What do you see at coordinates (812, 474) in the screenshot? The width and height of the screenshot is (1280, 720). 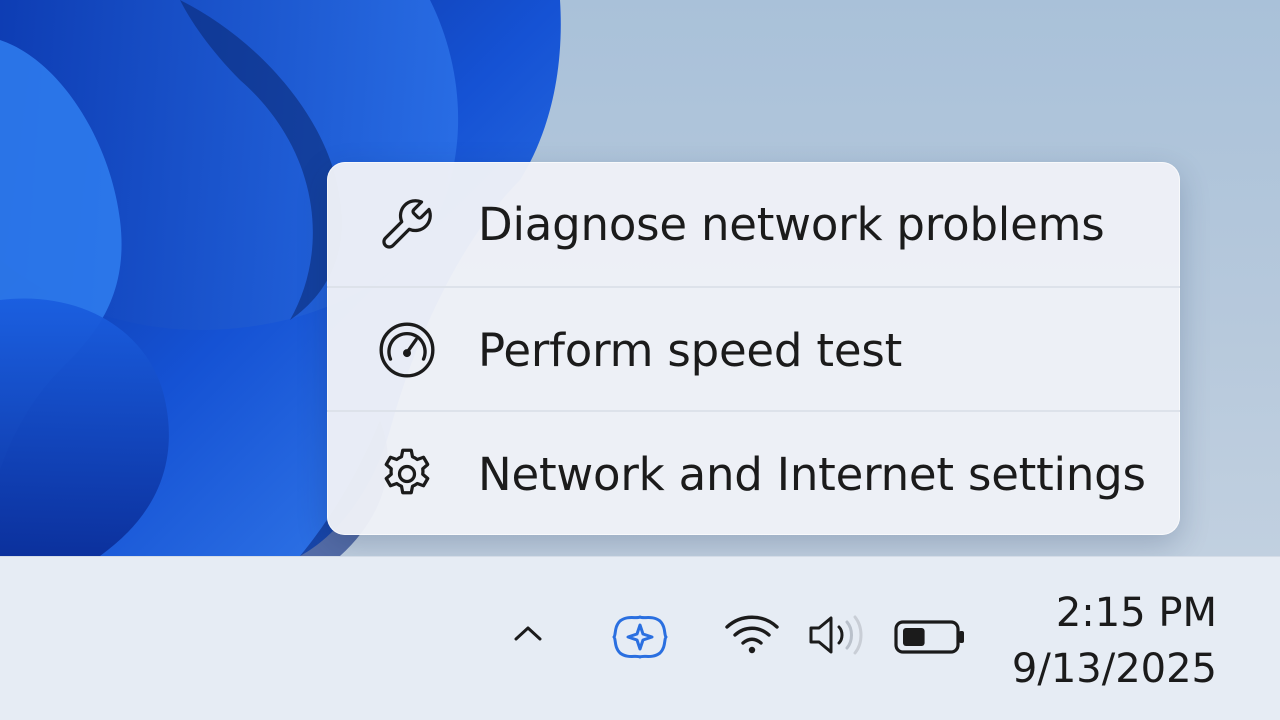 I see `menu-item-label: Network and Internet settings` at bounding box center [812, 474].